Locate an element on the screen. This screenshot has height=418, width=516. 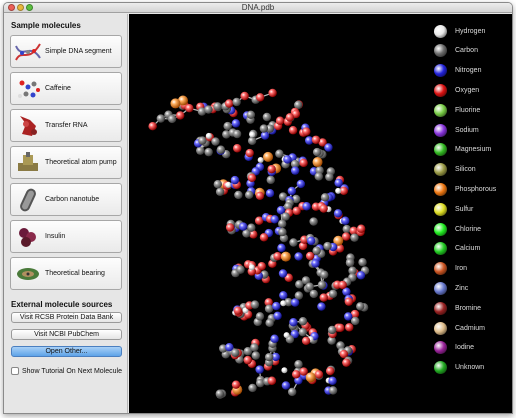
bearing-icon is located at coordinates (28, 273).